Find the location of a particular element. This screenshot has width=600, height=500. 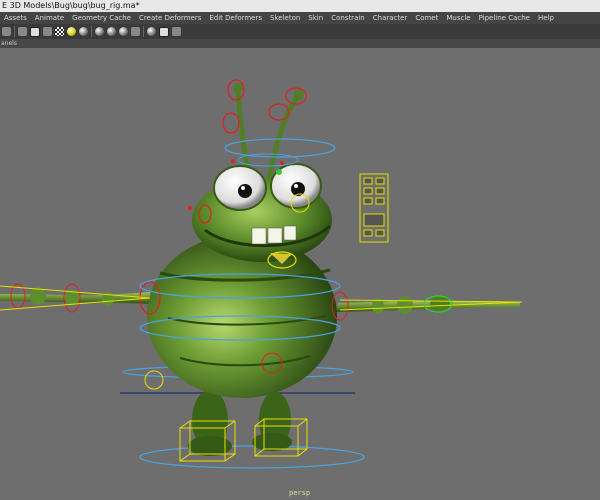

panels-menu: anels is located at coordinates (9, 43).